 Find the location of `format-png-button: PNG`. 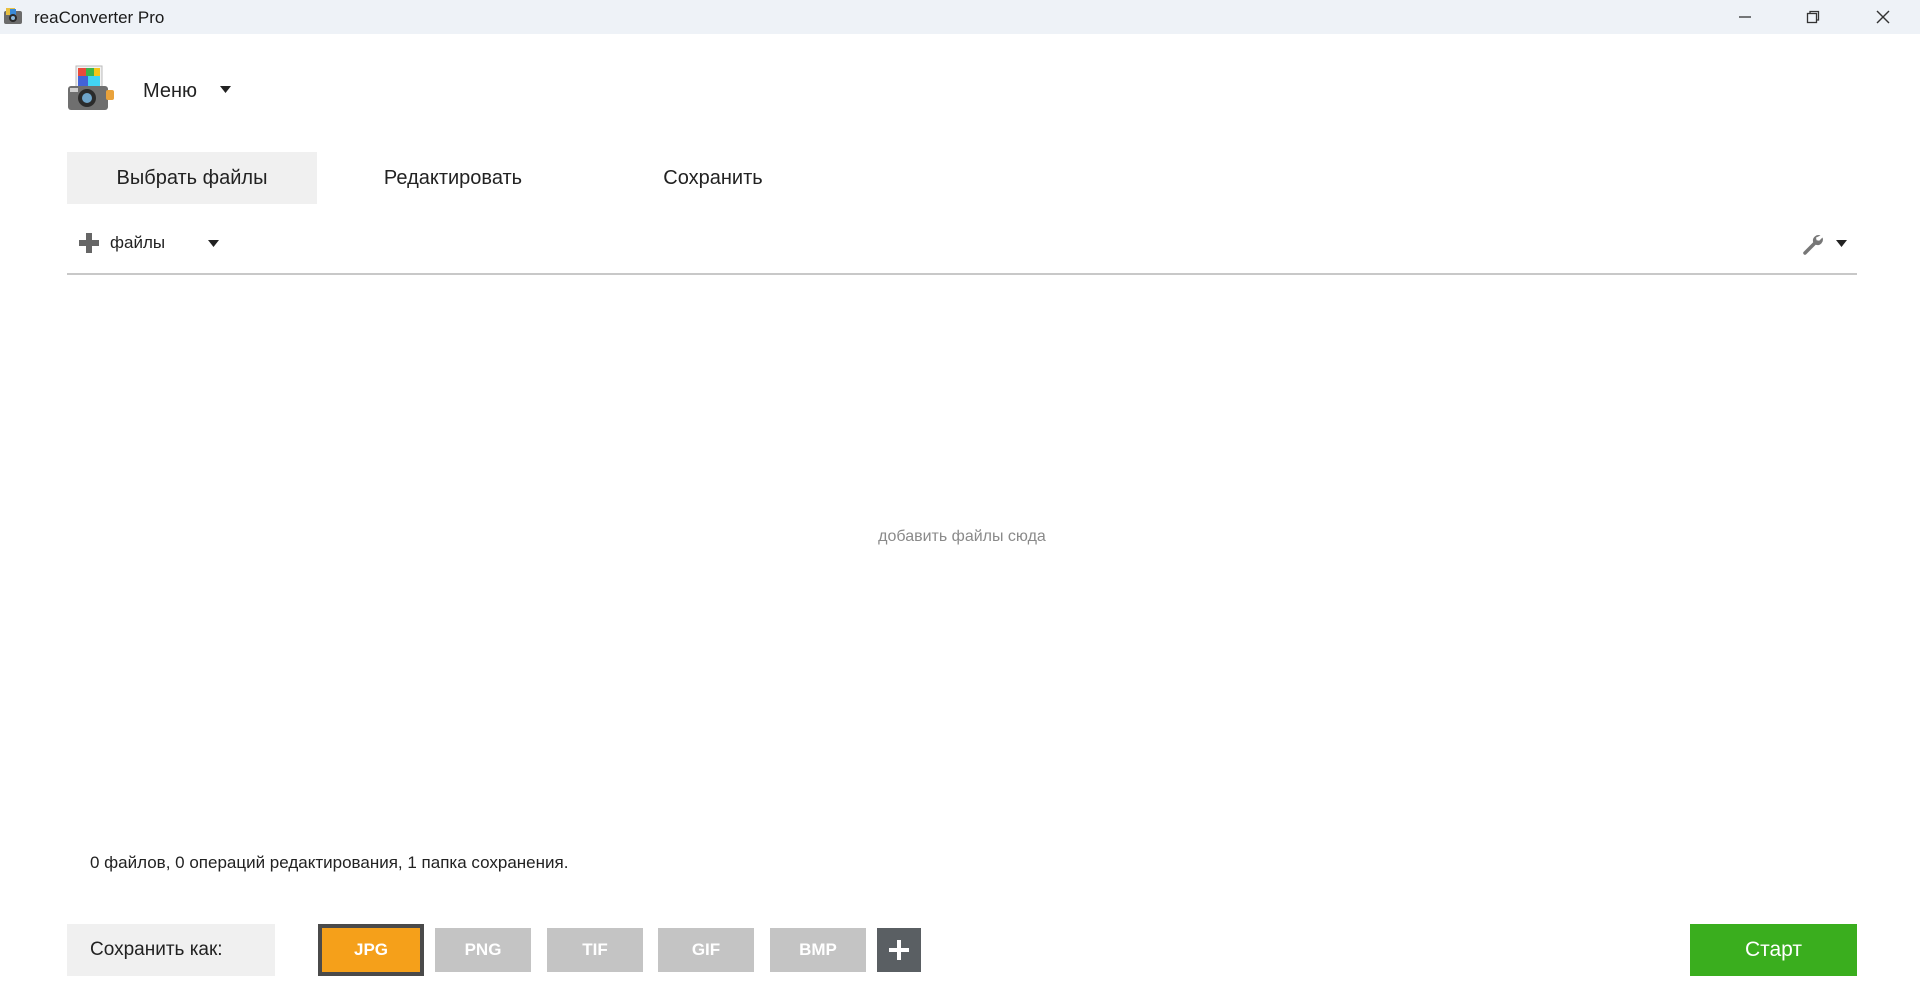

format-png-button: PNG is located at coordinates (483, 950).